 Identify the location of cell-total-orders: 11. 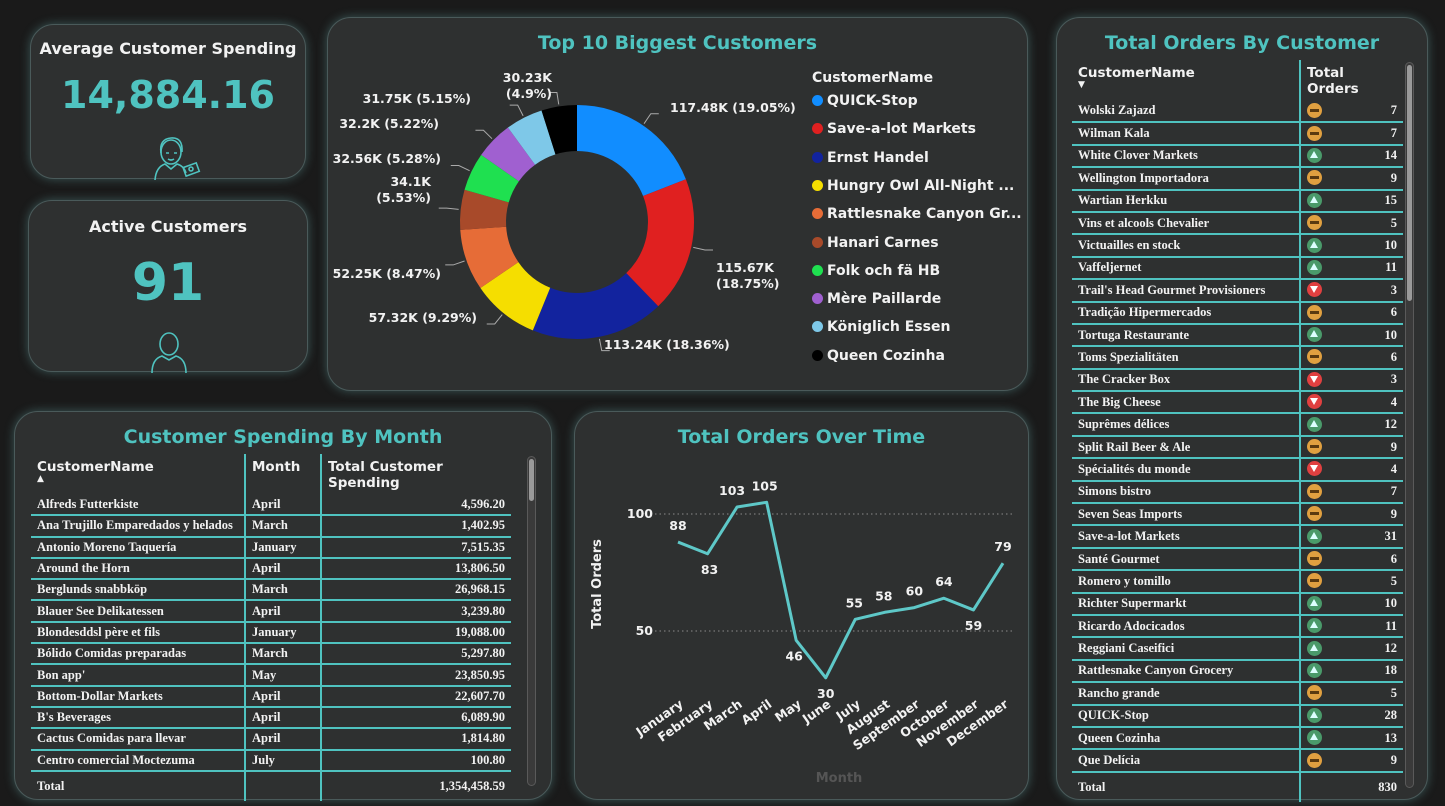
(1363, 626).